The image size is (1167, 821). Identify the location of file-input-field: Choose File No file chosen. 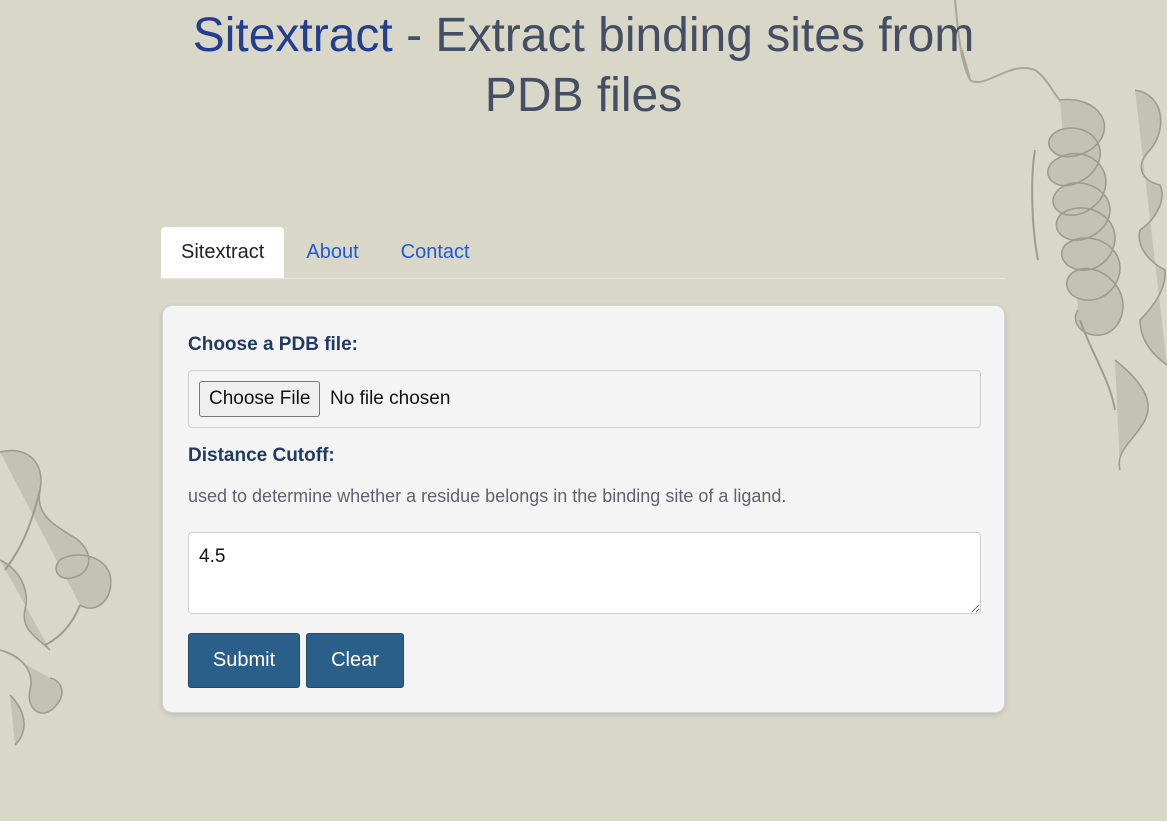
(584, 399).